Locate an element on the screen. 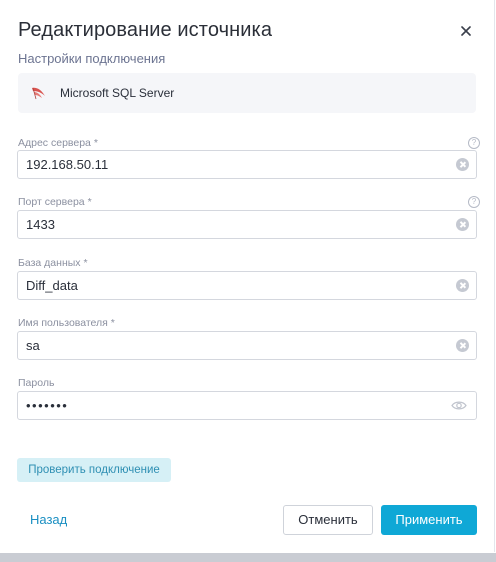 The width and height of the screenshot is (496, 562). close-button is located at coordinates (466, 31).